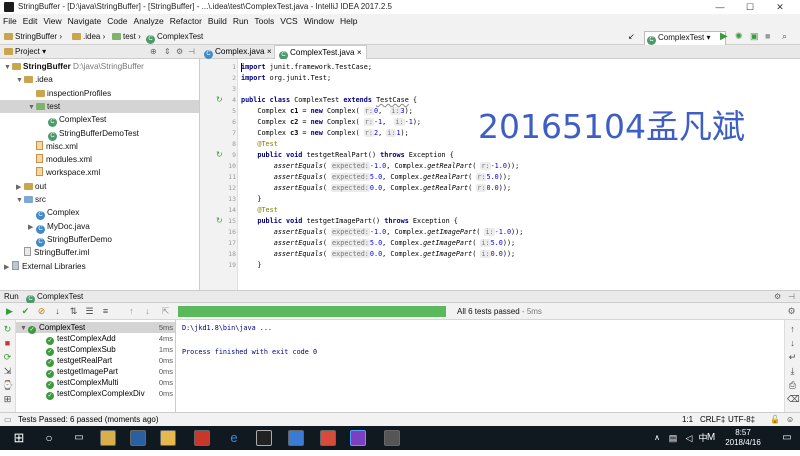 This screenshot has width=800, height=456. What do you see at coordinates (33, 36) in the screenshot?
I see `breadcrumb-project: StringBuffer ›` at bounding box center [33, 36].